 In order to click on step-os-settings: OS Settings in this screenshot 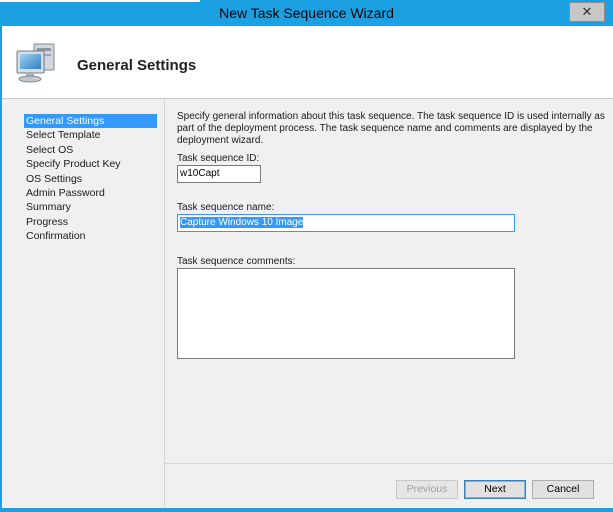, I will do `click(90, 179)`.